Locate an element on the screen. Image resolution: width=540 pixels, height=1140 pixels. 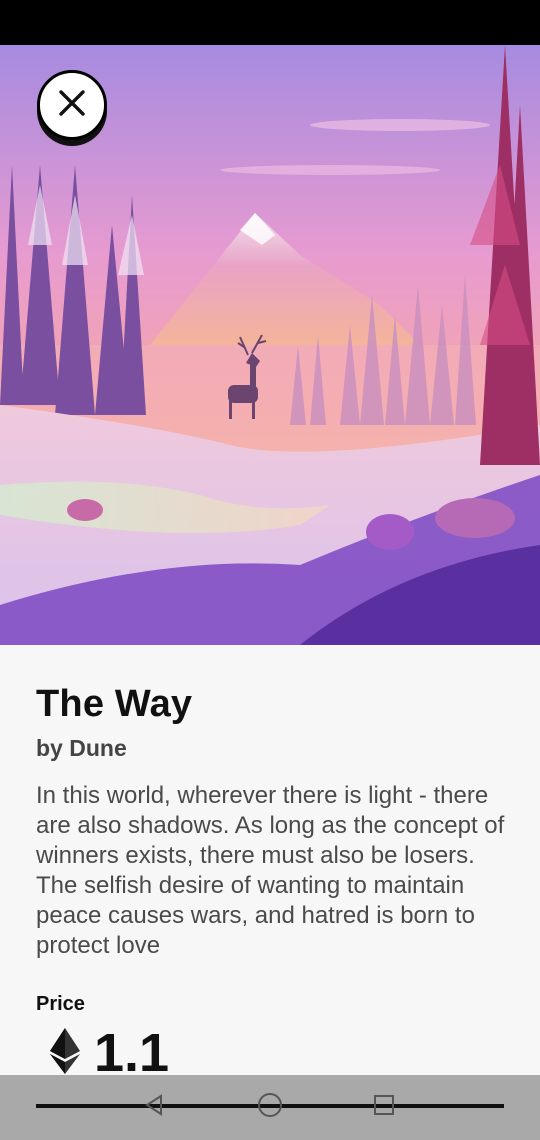
price-value: 1.1 is located at coordinates (132, 1053).